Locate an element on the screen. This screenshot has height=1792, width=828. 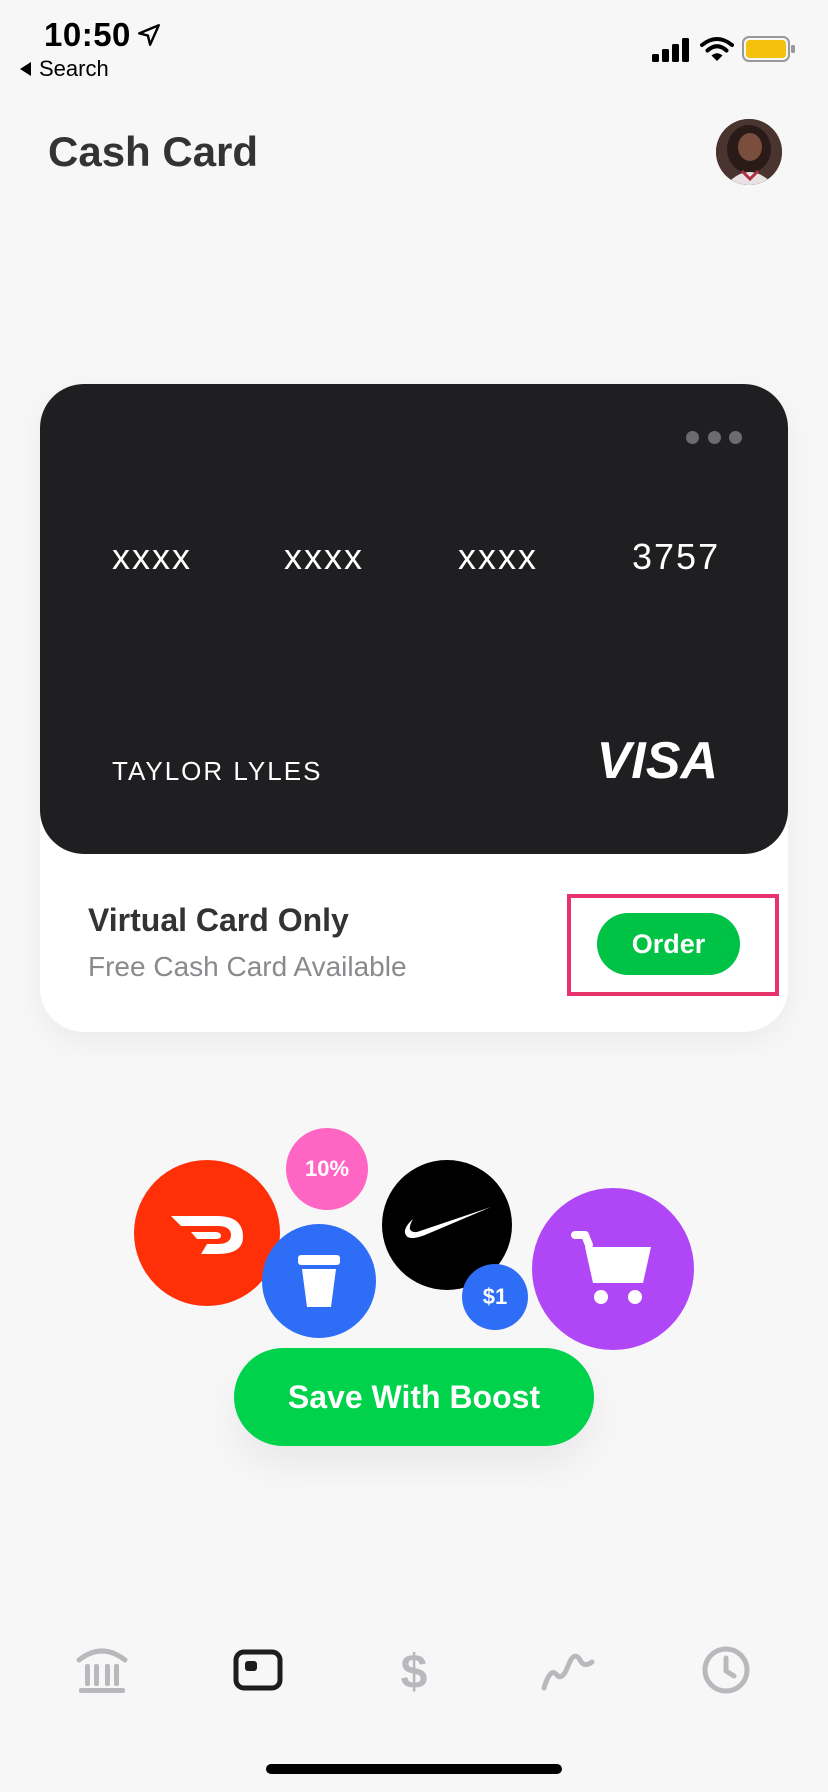
coffee-boost-bubble is located at coordinates (319, 1281).